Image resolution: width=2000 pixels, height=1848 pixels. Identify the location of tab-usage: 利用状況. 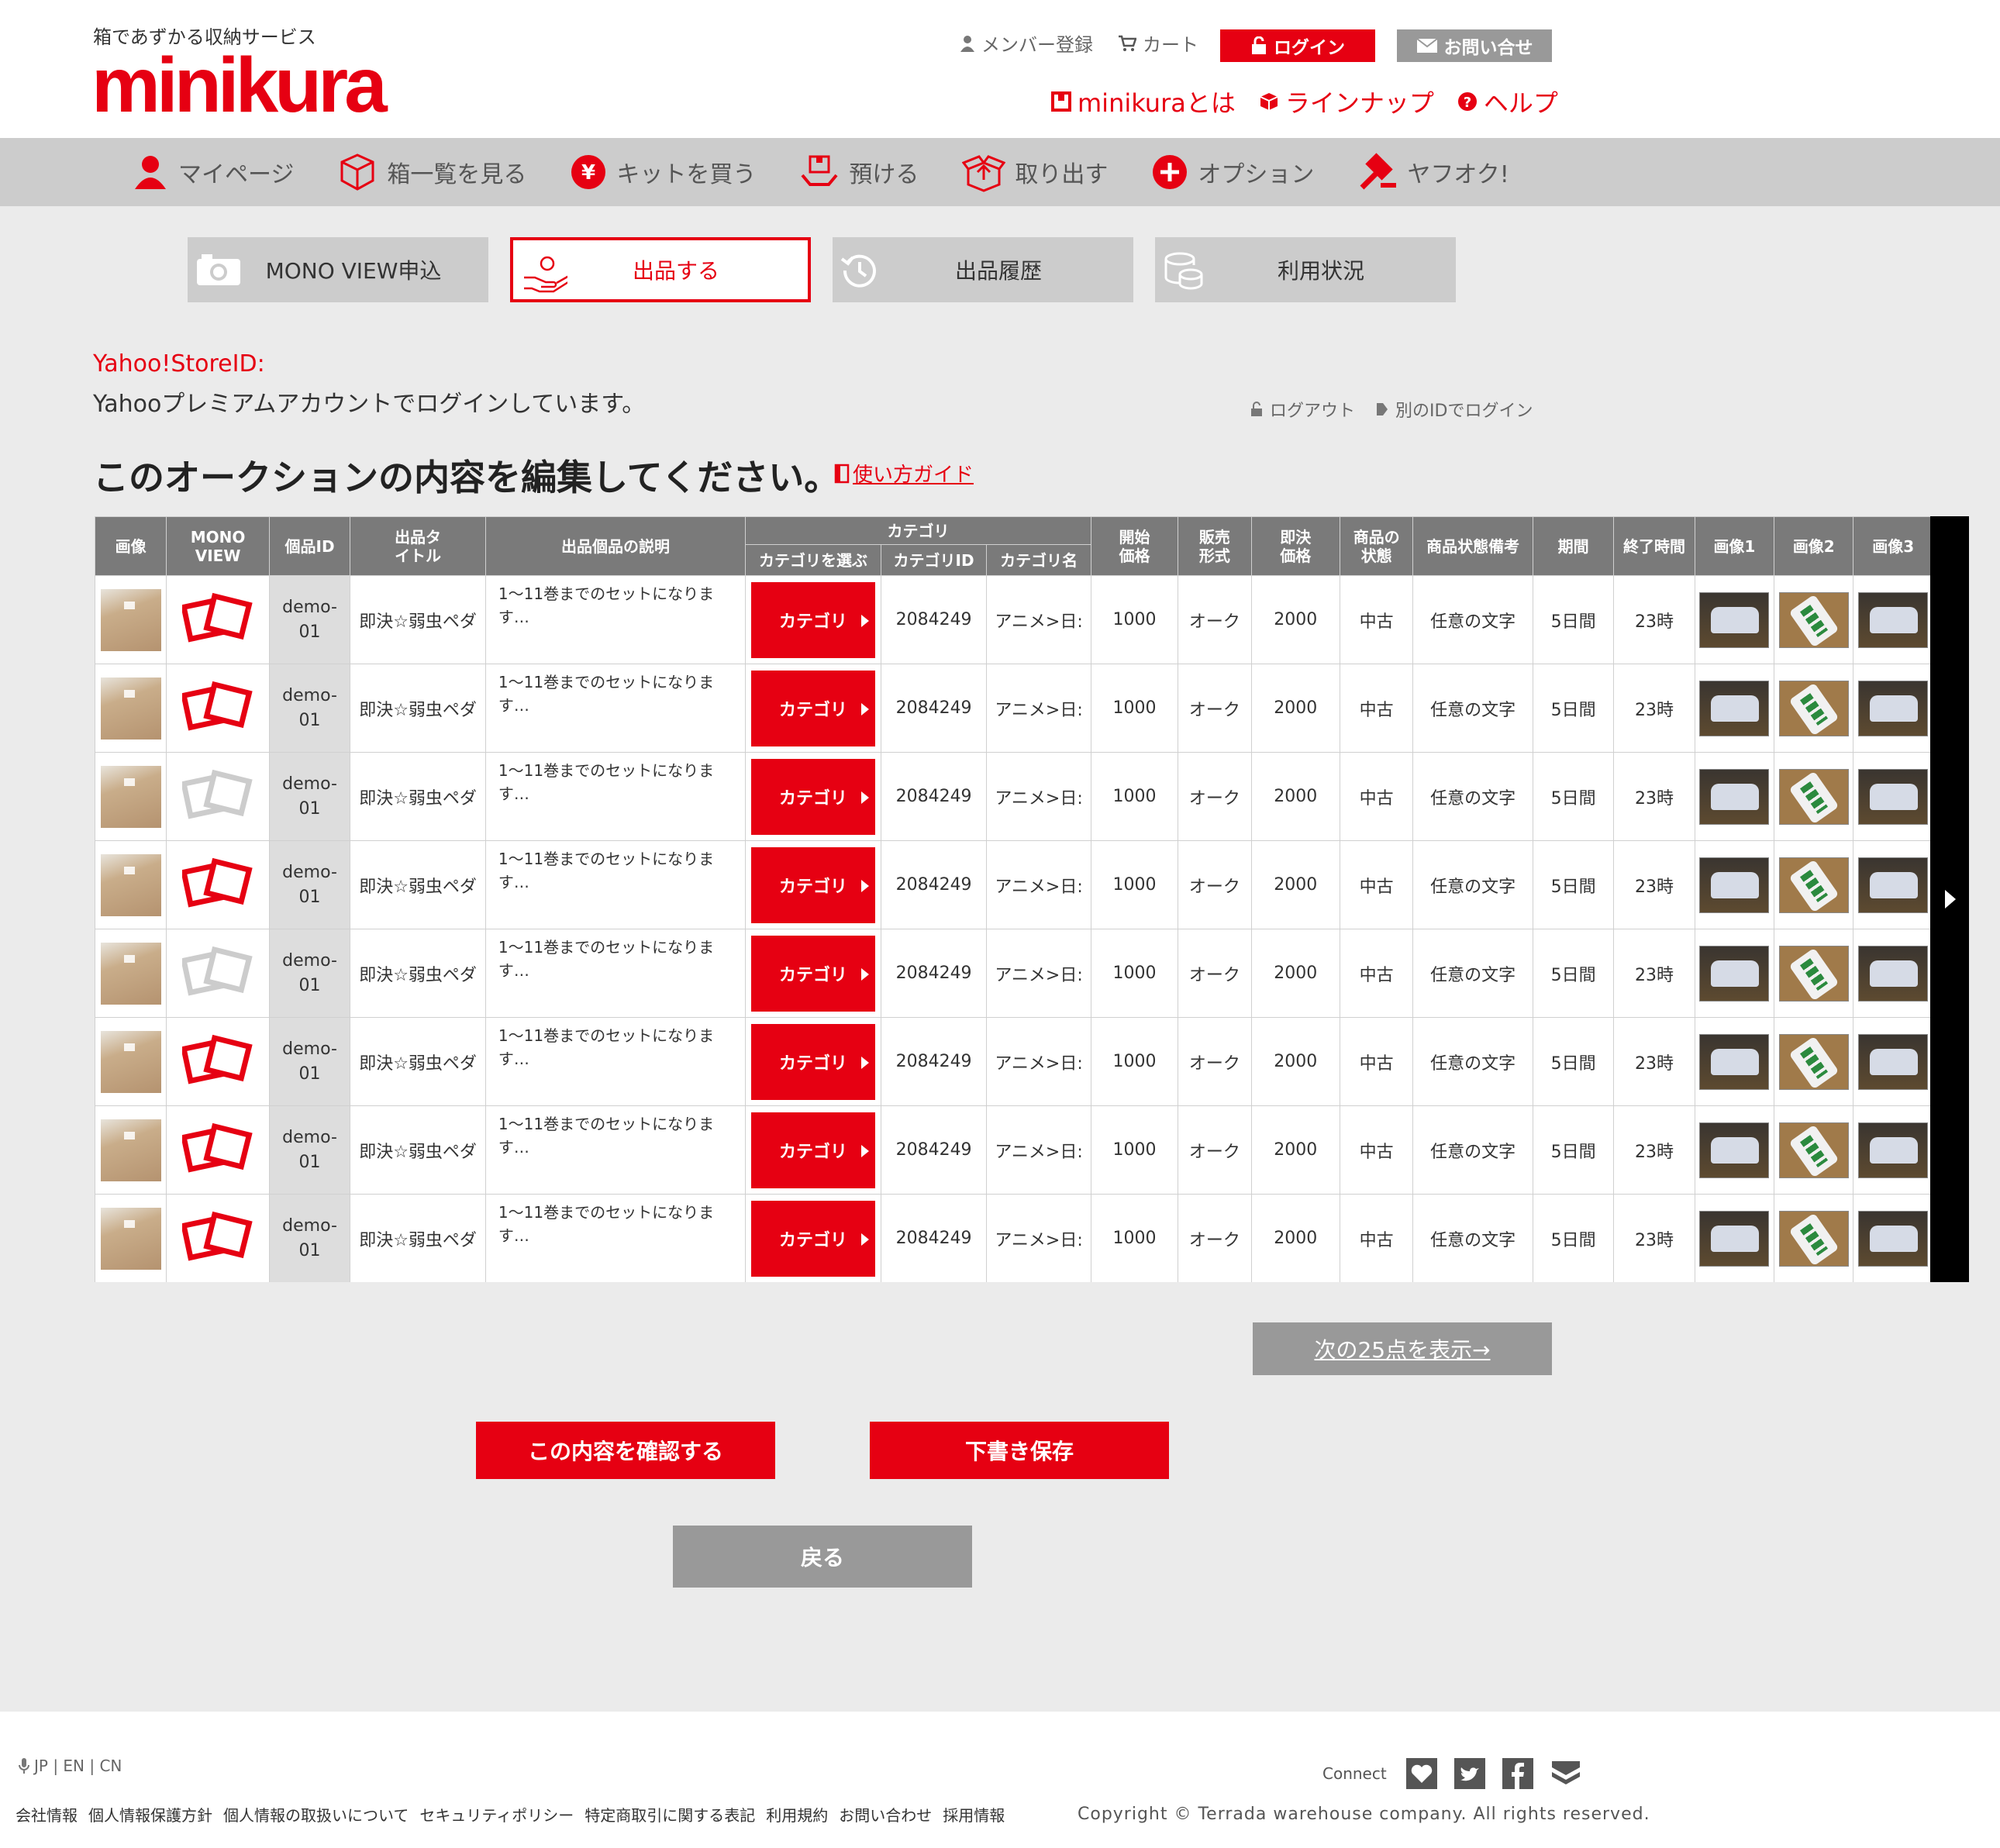
(1305, 270).